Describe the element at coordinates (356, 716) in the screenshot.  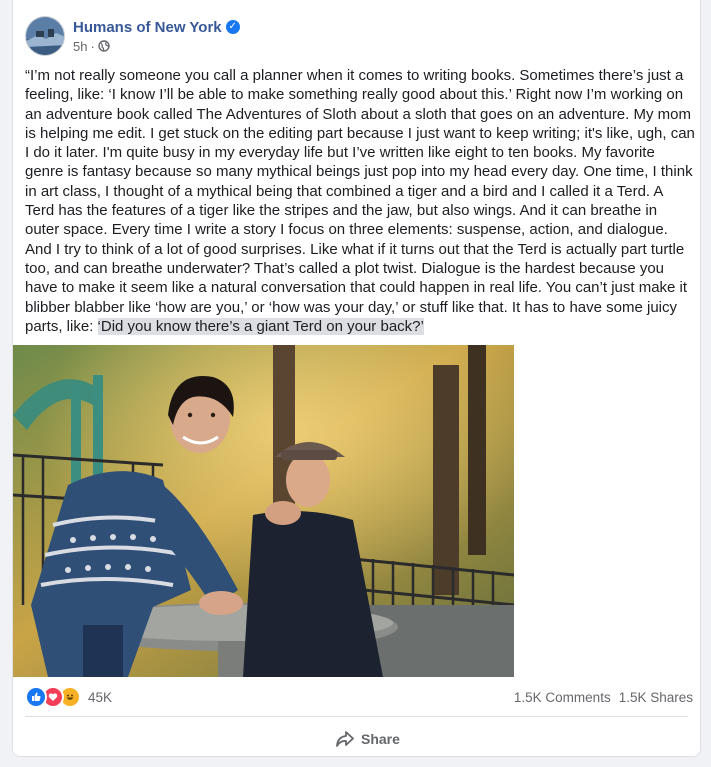
I see `action-divider` at that location.